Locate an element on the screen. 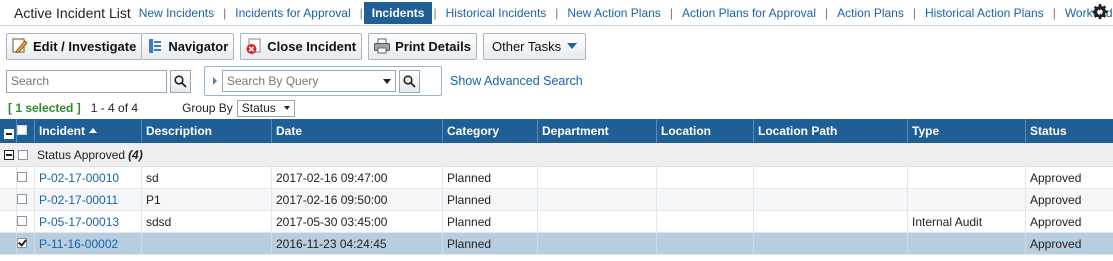  column-header-description: Description is located at coordinates (207, 131).